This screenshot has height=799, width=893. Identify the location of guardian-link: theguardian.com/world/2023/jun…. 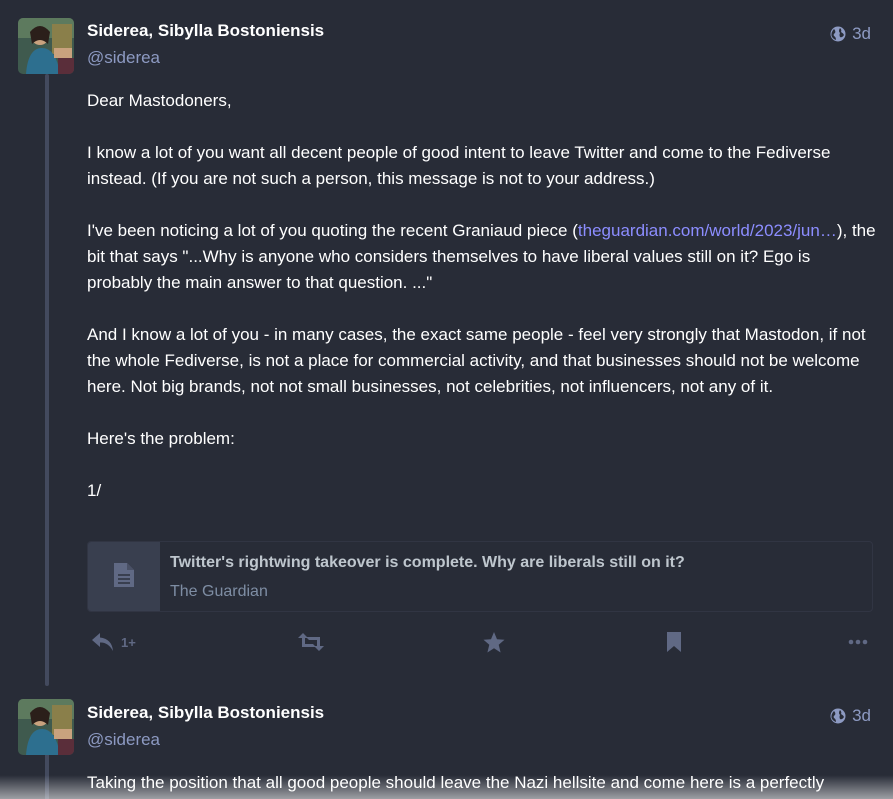
(707, 230).